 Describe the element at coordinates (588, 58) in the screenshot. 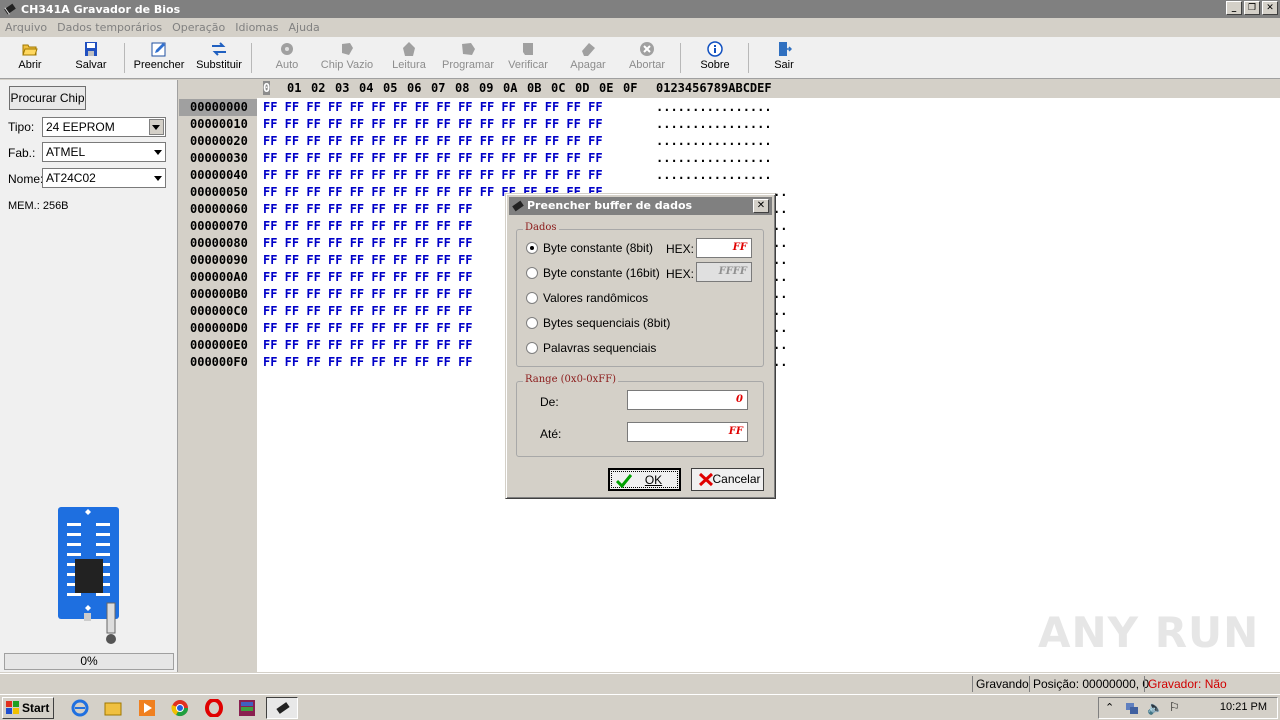

I see `erase-button: Apagar` at that location.